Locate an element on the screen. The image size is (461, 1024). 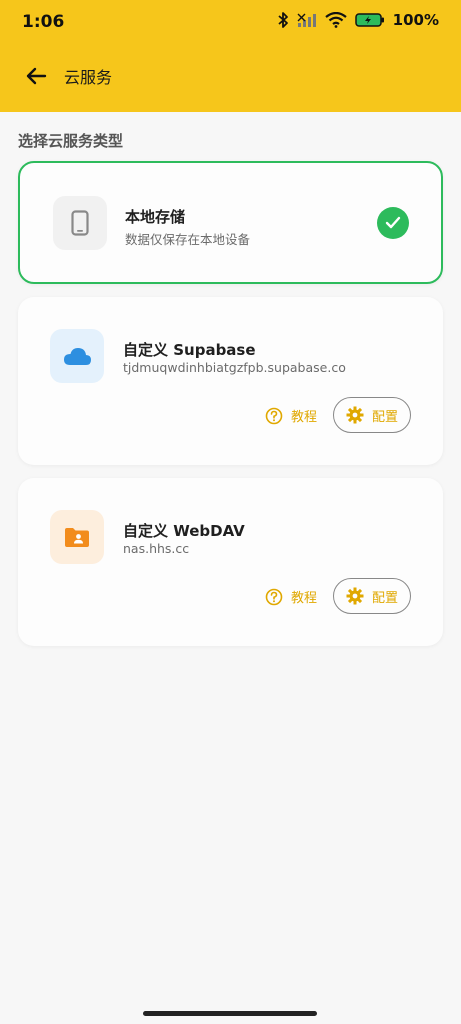
home-indicator is located at coordinates (230, 1013).